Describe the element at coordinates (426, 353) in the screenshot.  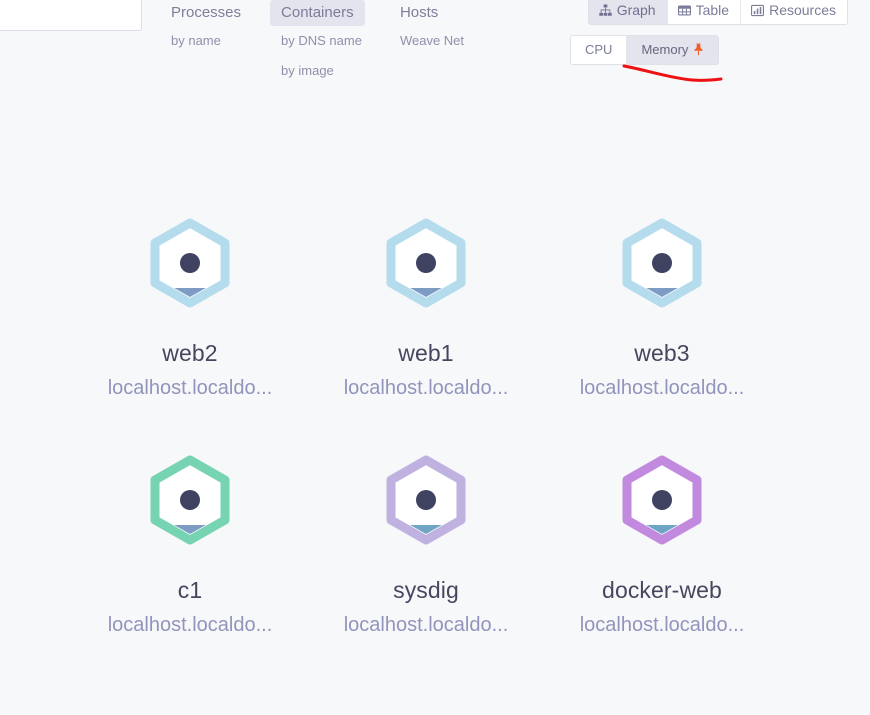
I see `node-label: web1` at that location.